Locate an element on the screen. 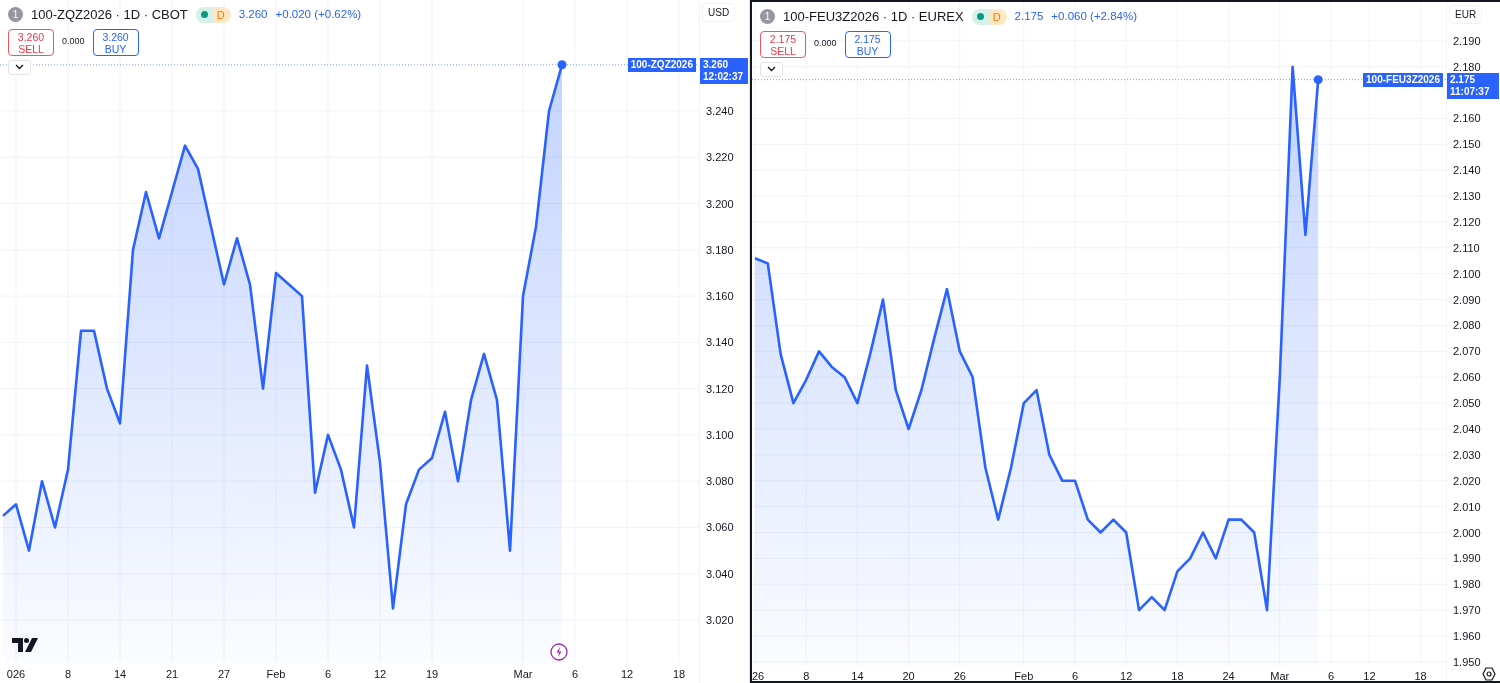 The width and height of the screenshot is (1500, 683). time-axis-label: 026 is located at coordinates (16, 674).